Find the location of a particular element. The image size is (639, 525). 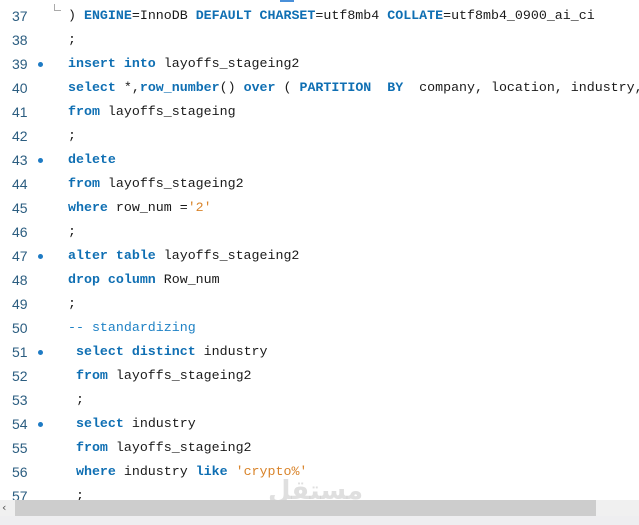

code-line: 45 where row_num ='2' is located at coordinates (319, 208).